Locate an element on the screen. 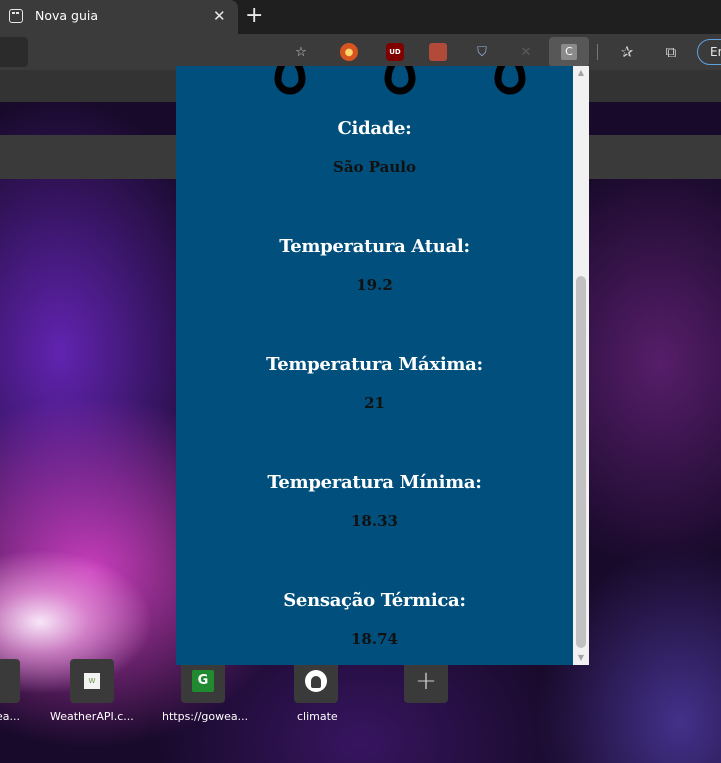 Image resolution: width=721 pixels, height=763 pixels. collections-icon: ⧉ is located at coordinates (671, 52).